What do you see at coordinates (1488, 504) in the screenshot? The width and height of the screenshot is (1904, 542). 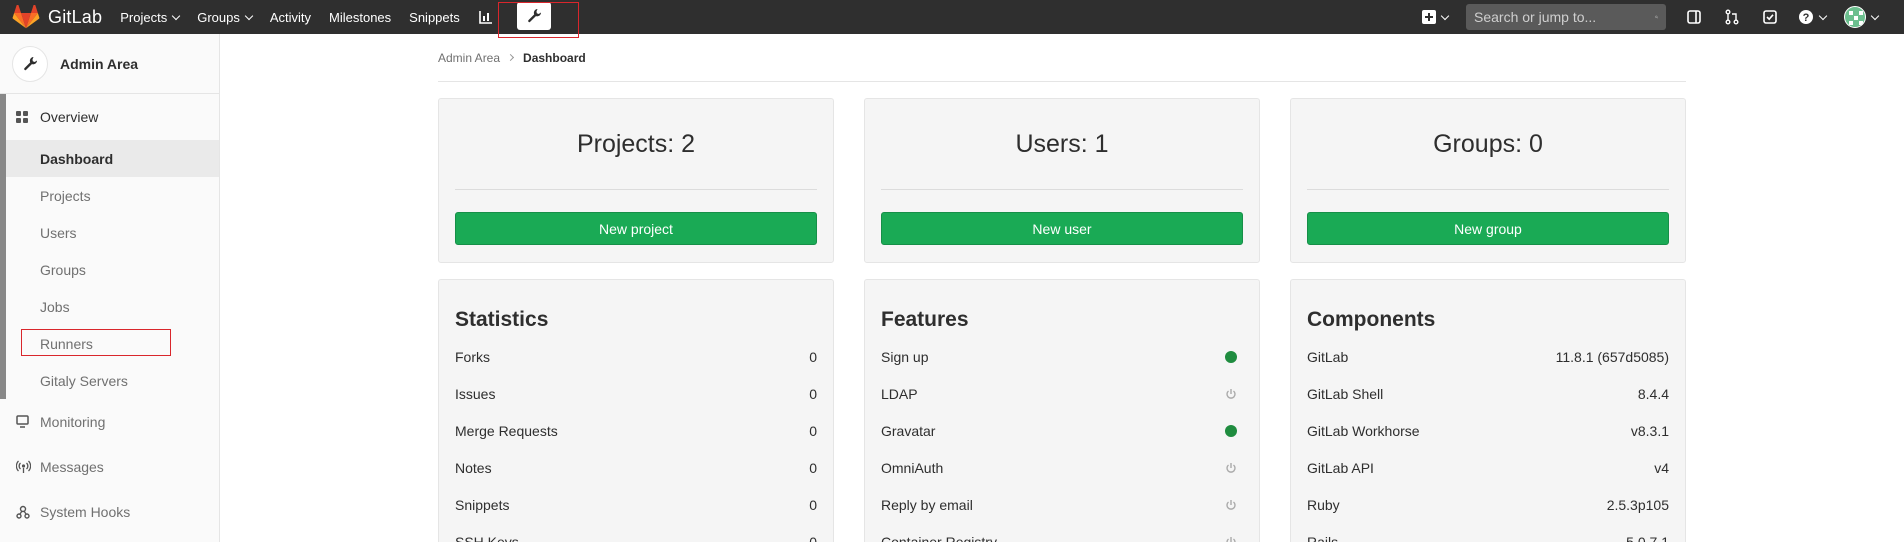 I see `component-row: Ruby 2.5.3p105` at bounding box center [1488, 504].